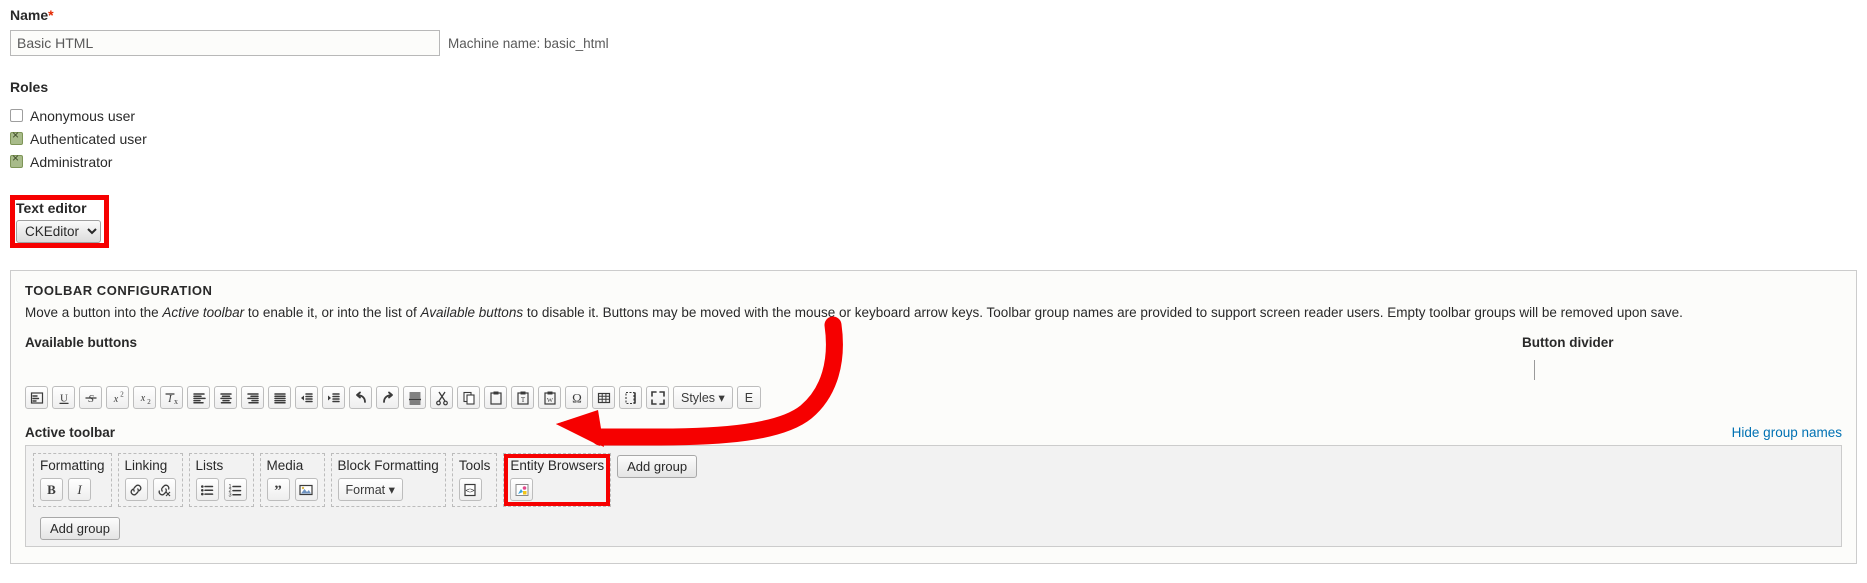  What do you see at coordinates (441, 397) in the screenshot?
I see `cut-icon` at bounding box center [441, 397].